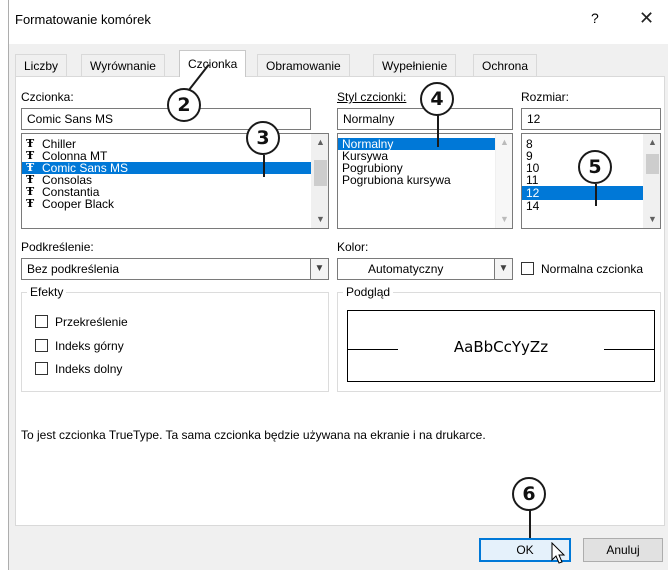 The image size is (668, 570). I want to click on preview-box: AaBbCcYyZz, so click(501, 346).